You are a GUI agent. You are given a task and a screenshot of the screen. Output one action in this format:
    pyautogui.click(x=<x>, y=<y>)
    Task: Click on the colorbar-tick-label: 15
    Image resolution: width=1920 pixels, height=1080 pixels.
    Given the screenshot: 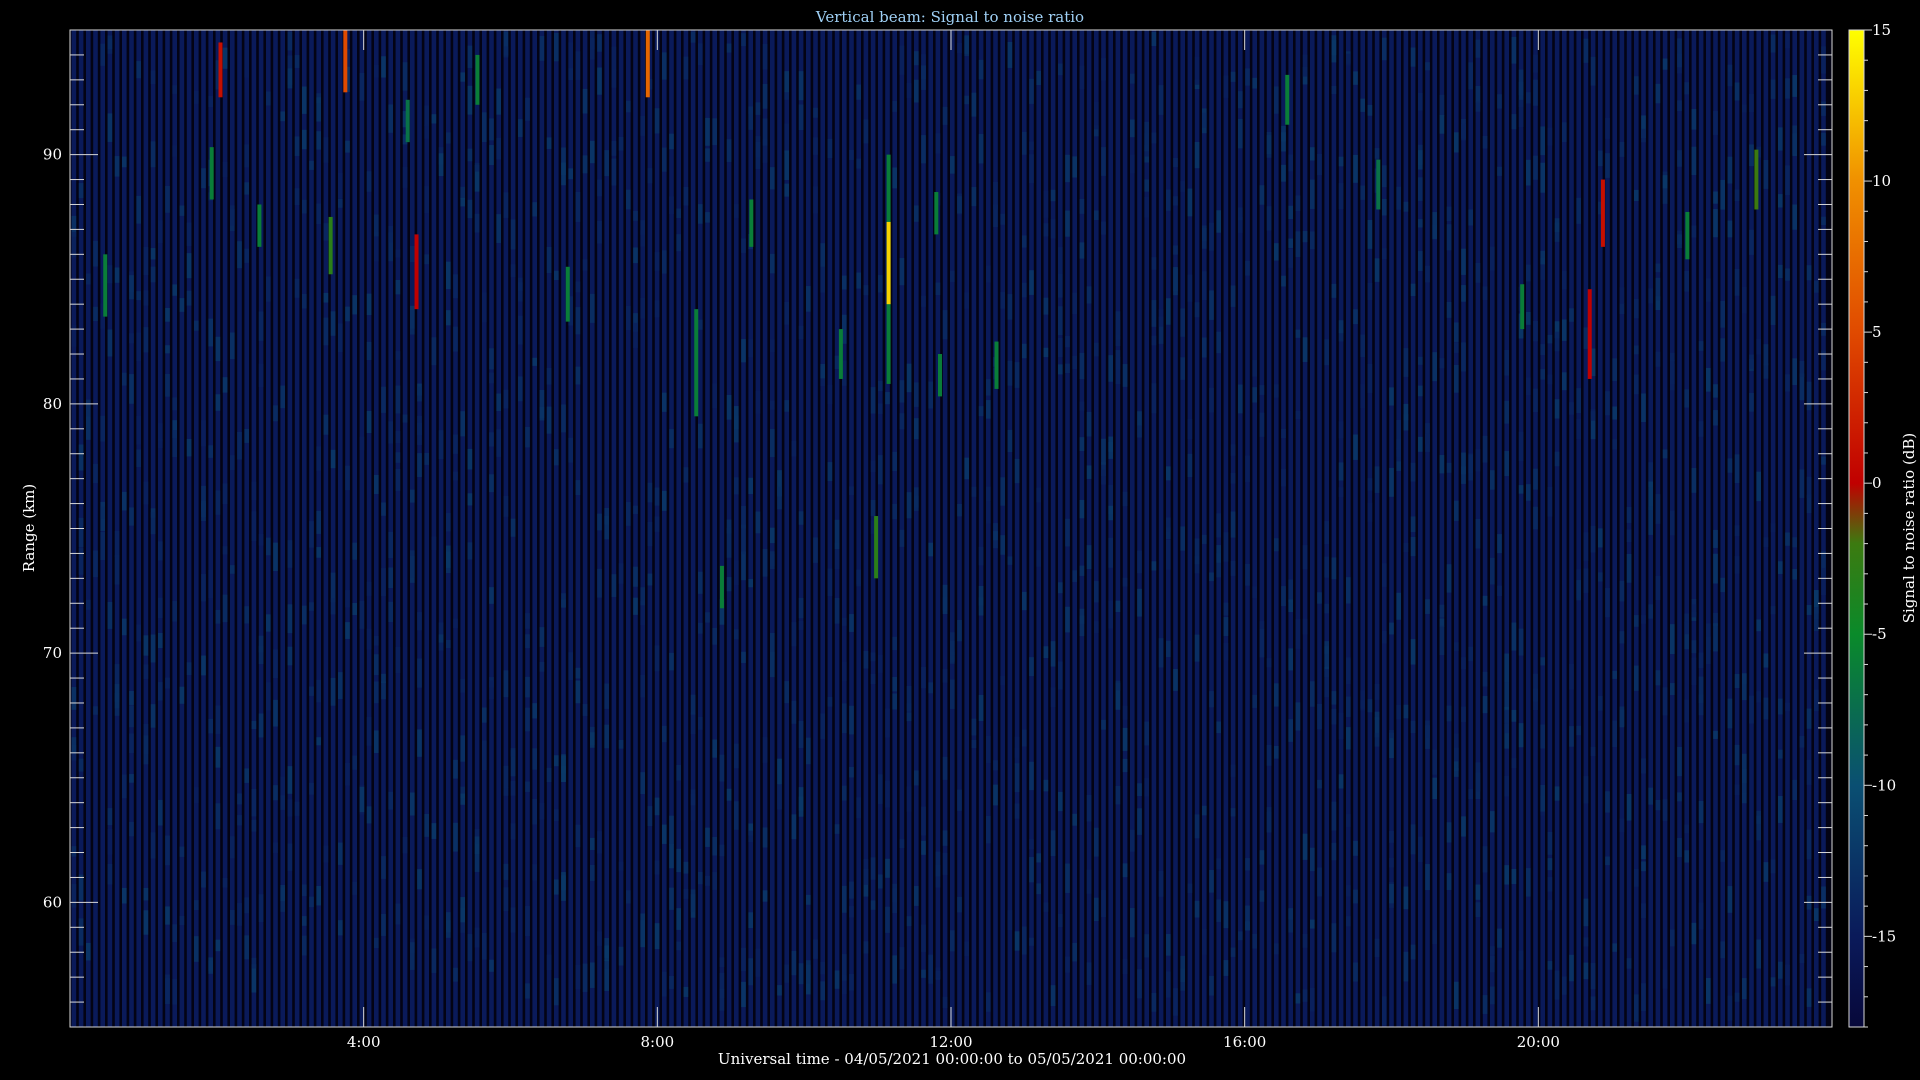 What is the action you would take?
    pyautogui.click(x=1881, y=30)
    